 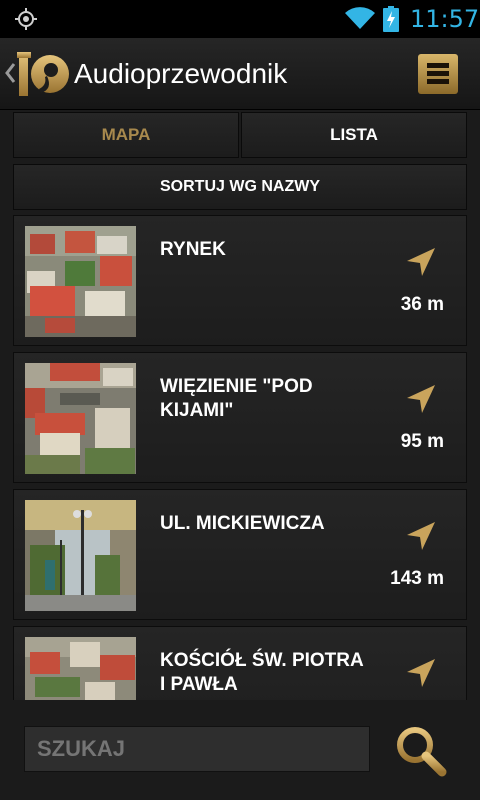 I want to click on action-bar: Audioprzewodnik, so click(x=240, y=74).